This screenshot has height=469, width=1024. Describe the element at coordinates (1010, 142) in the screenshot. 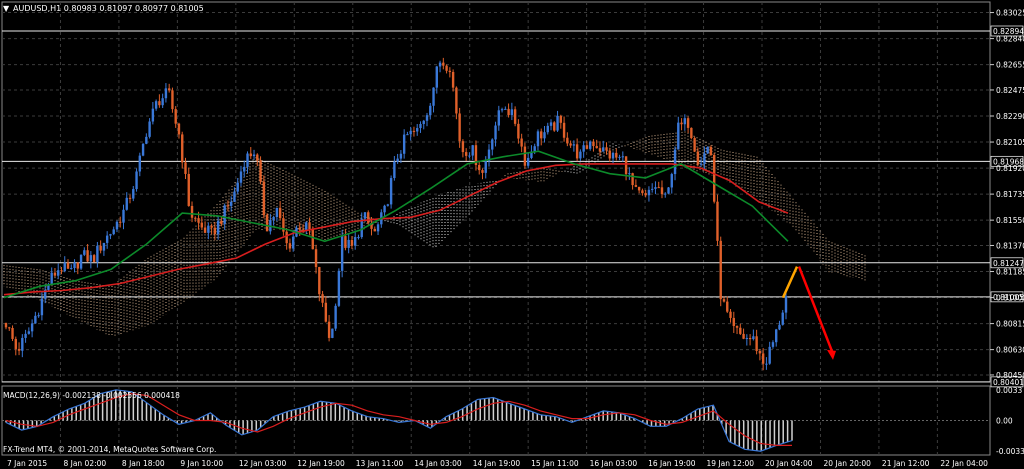

I see `price-tick-label: 0.82105` at that location.